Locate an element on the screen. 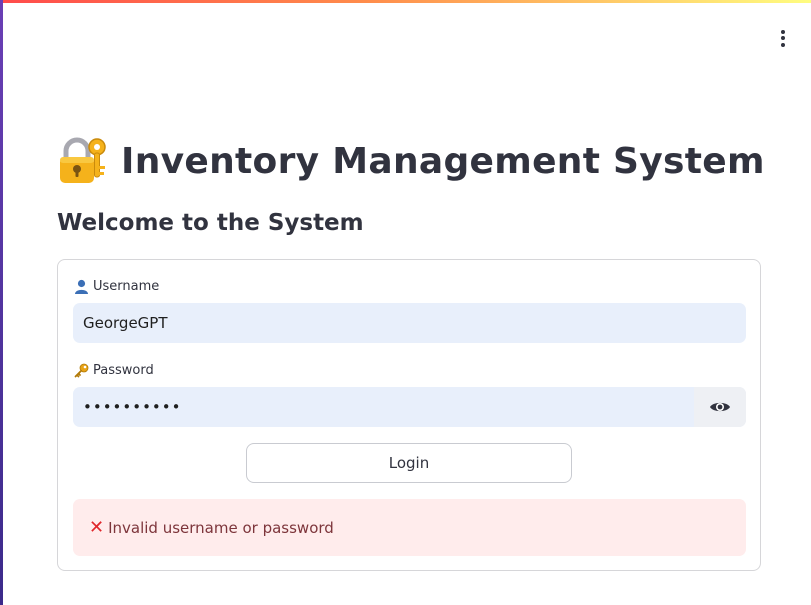  error-alert: ✕ Invalid username or password is located at coordinates (409, 527).